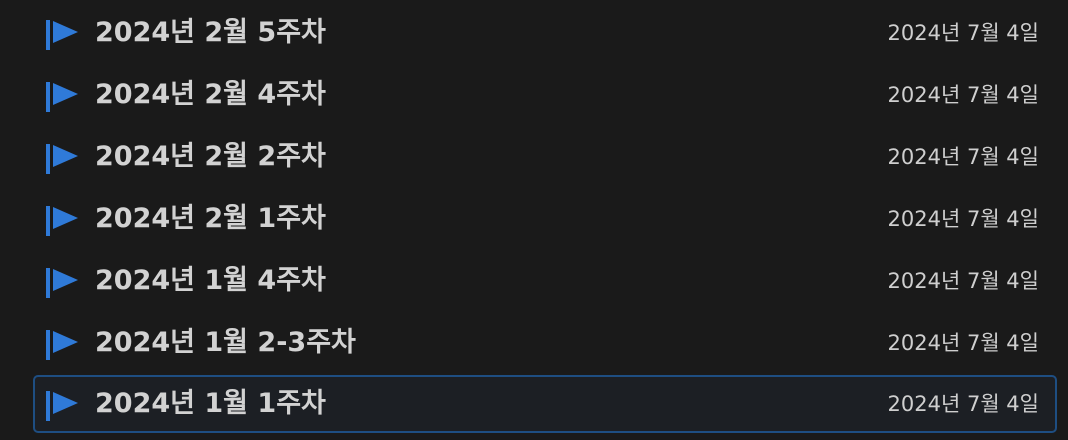 Image resolution: width=1068 pixels, height=440 pixels. Describe the element at coordinates (545, 281) in the screenshot. I see `list-item: 2024년 1월 4주차 2024년 7월 4일` at that location.